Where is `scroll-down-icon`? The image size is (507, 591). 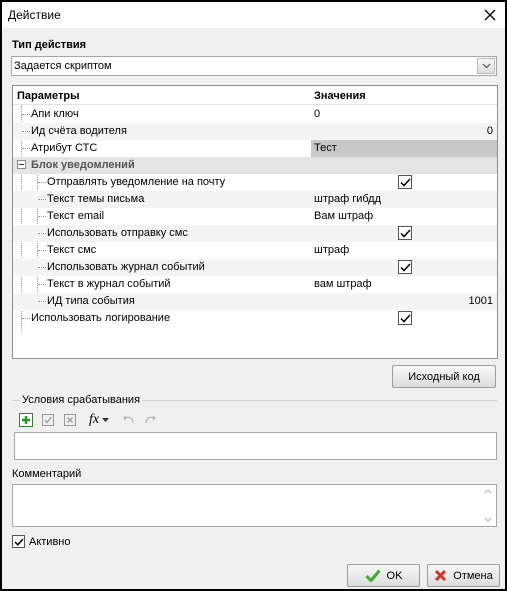
scroll-down-icon is located at coordinates (488, 519).